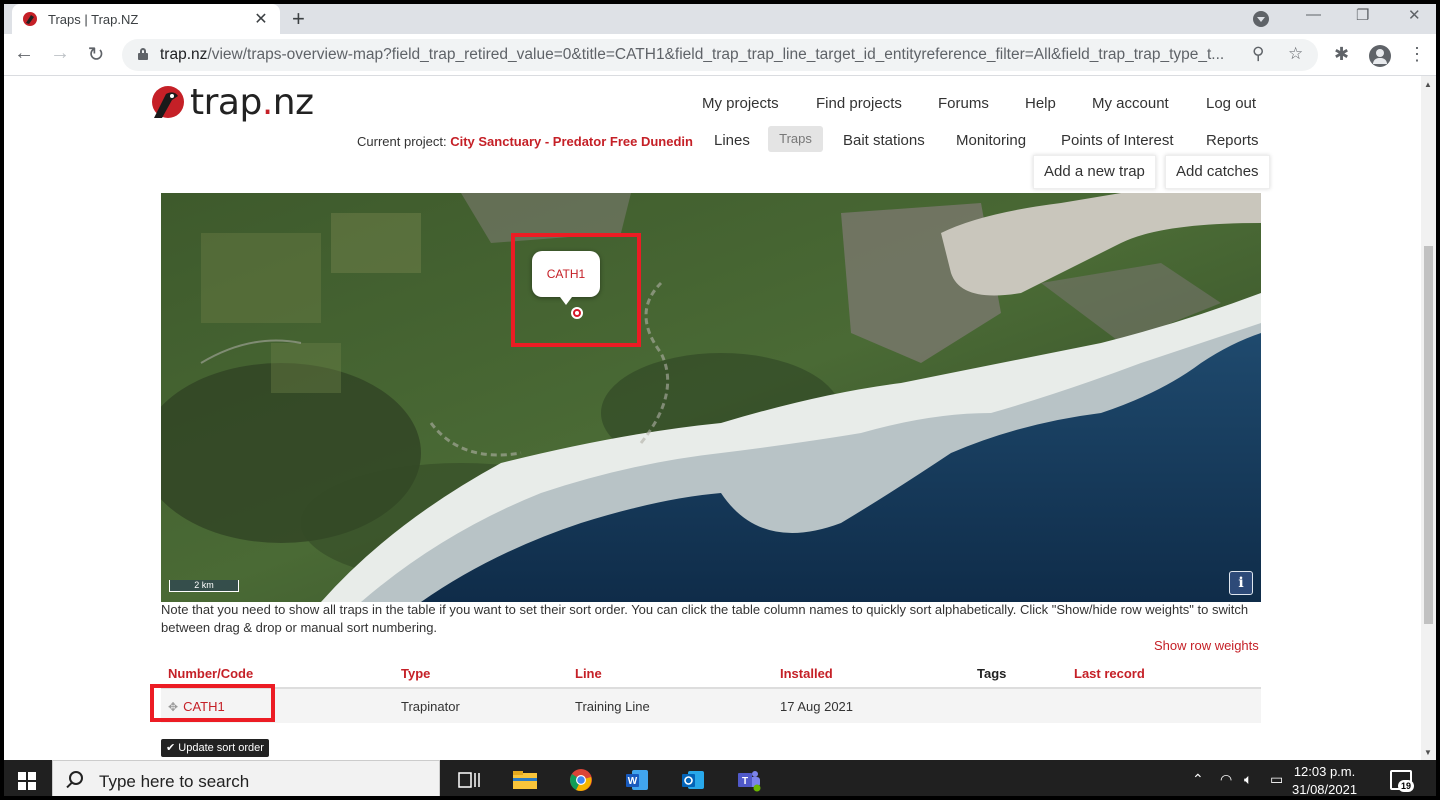  Describe the element at coordinates (204, 586) in the screenshot. I see `map-scale: 2 km` at that location.